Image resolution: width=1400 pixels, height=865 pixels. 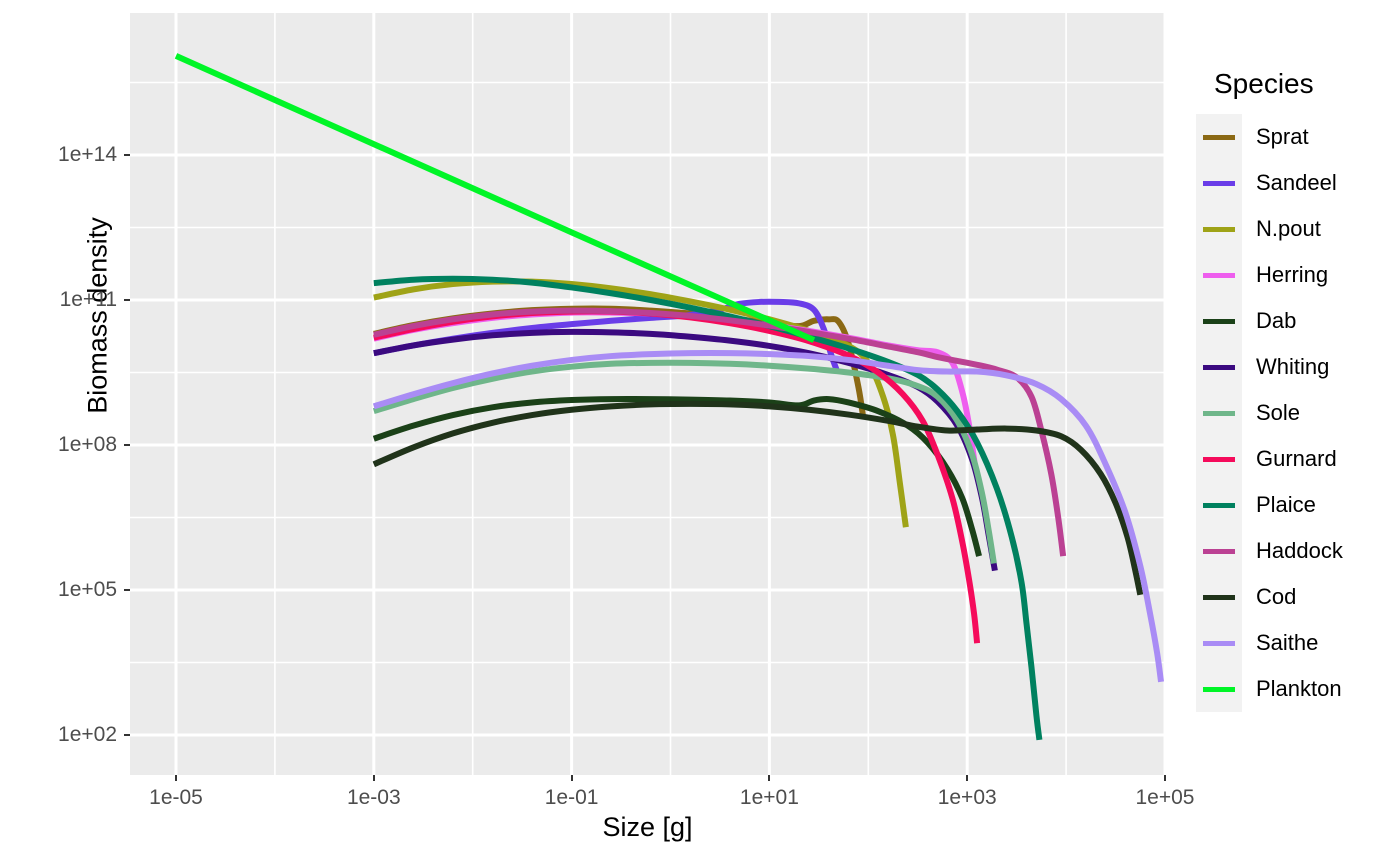 I want to click on legend-item-haddock: Haddock, so click(x=1296, y=551).